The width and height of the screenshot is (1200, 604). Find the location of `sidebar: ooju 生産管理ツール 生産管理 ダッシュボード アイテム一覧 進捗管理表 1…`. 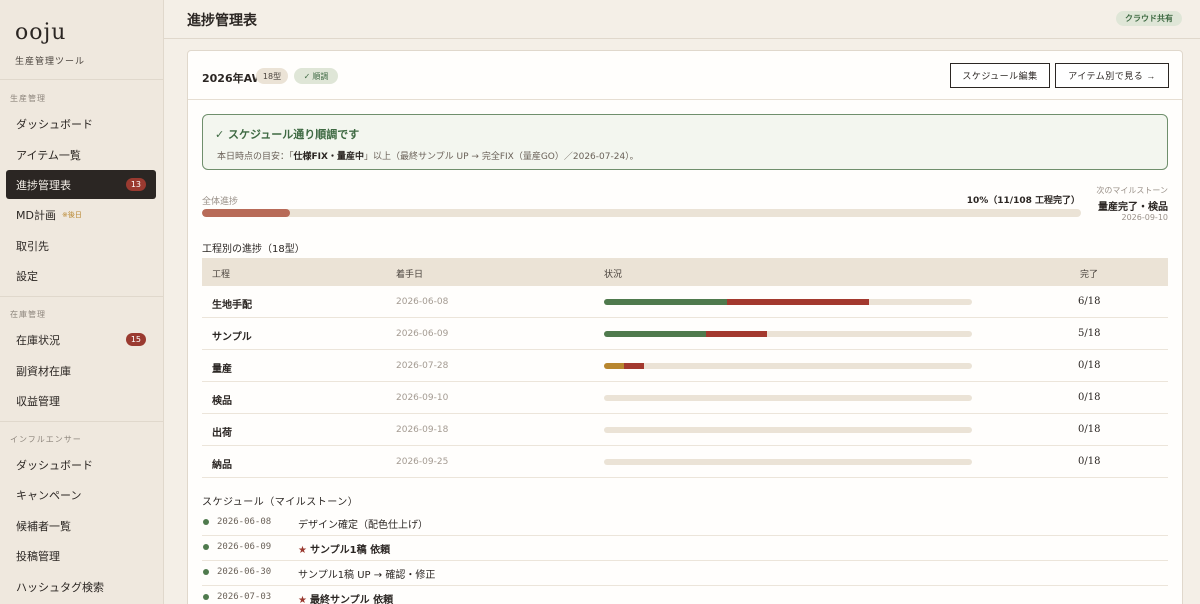

sidebar: ooju 生産管理ツール 生産管理 ダッシュボード アイテム一覧 進捗管理表 1… is located at coordinates (82, 302).